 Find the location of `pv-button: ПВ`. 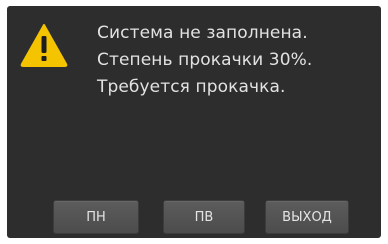

pv-button: ПВ is located at coordinates (204, 217).